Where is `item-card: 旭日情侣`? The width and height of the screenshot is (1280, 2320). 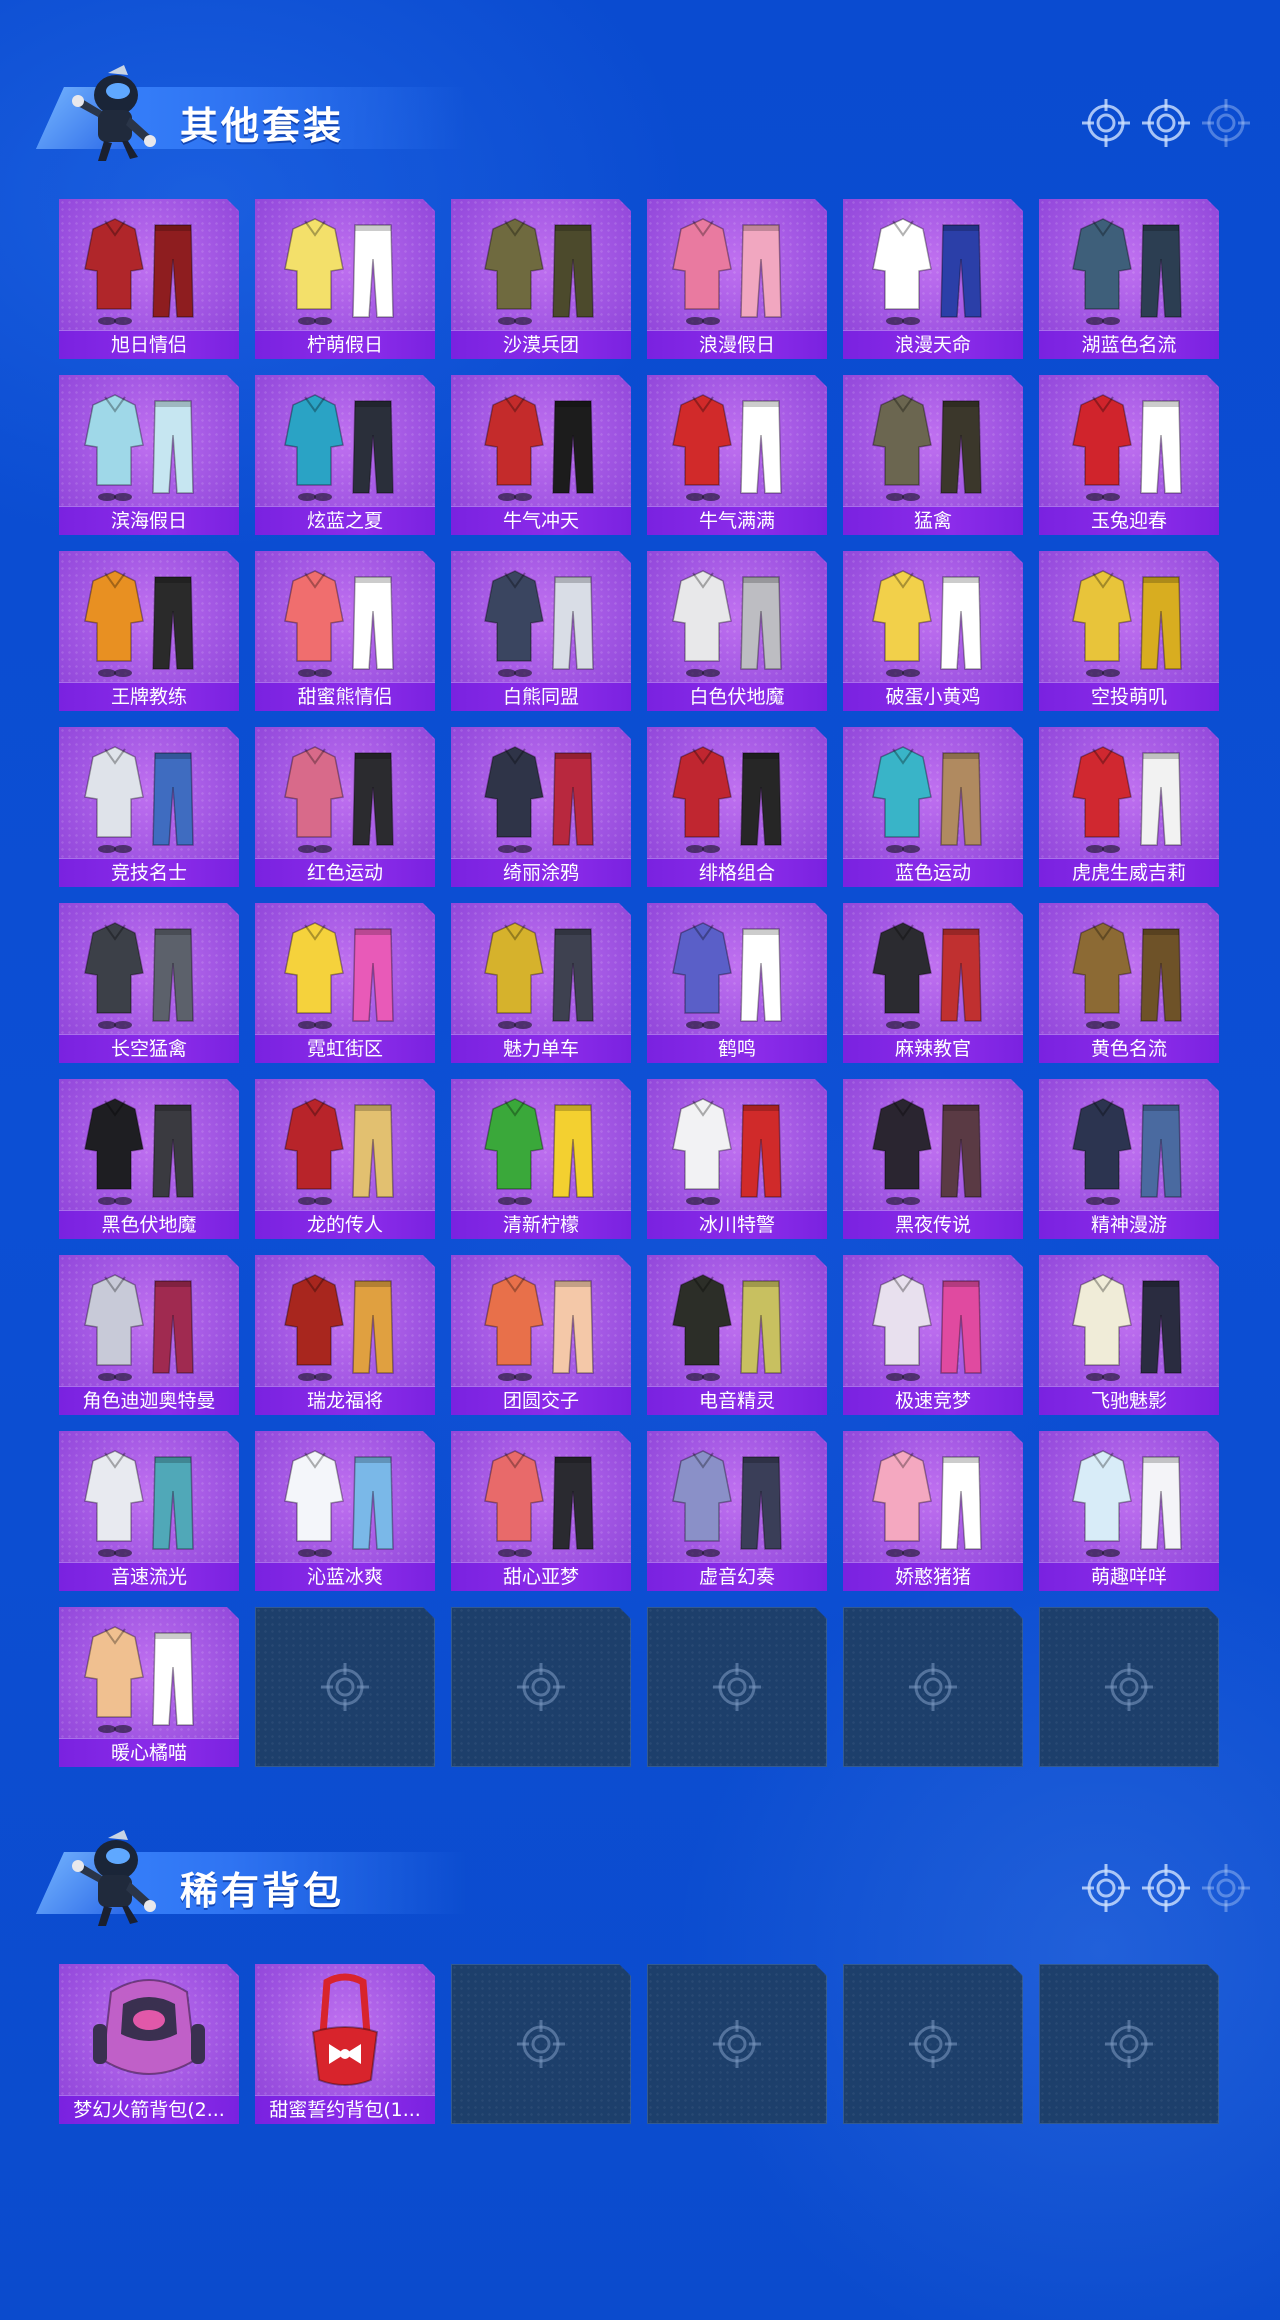 item-card: 旭日情侣 is located at coordinates (149, 279).